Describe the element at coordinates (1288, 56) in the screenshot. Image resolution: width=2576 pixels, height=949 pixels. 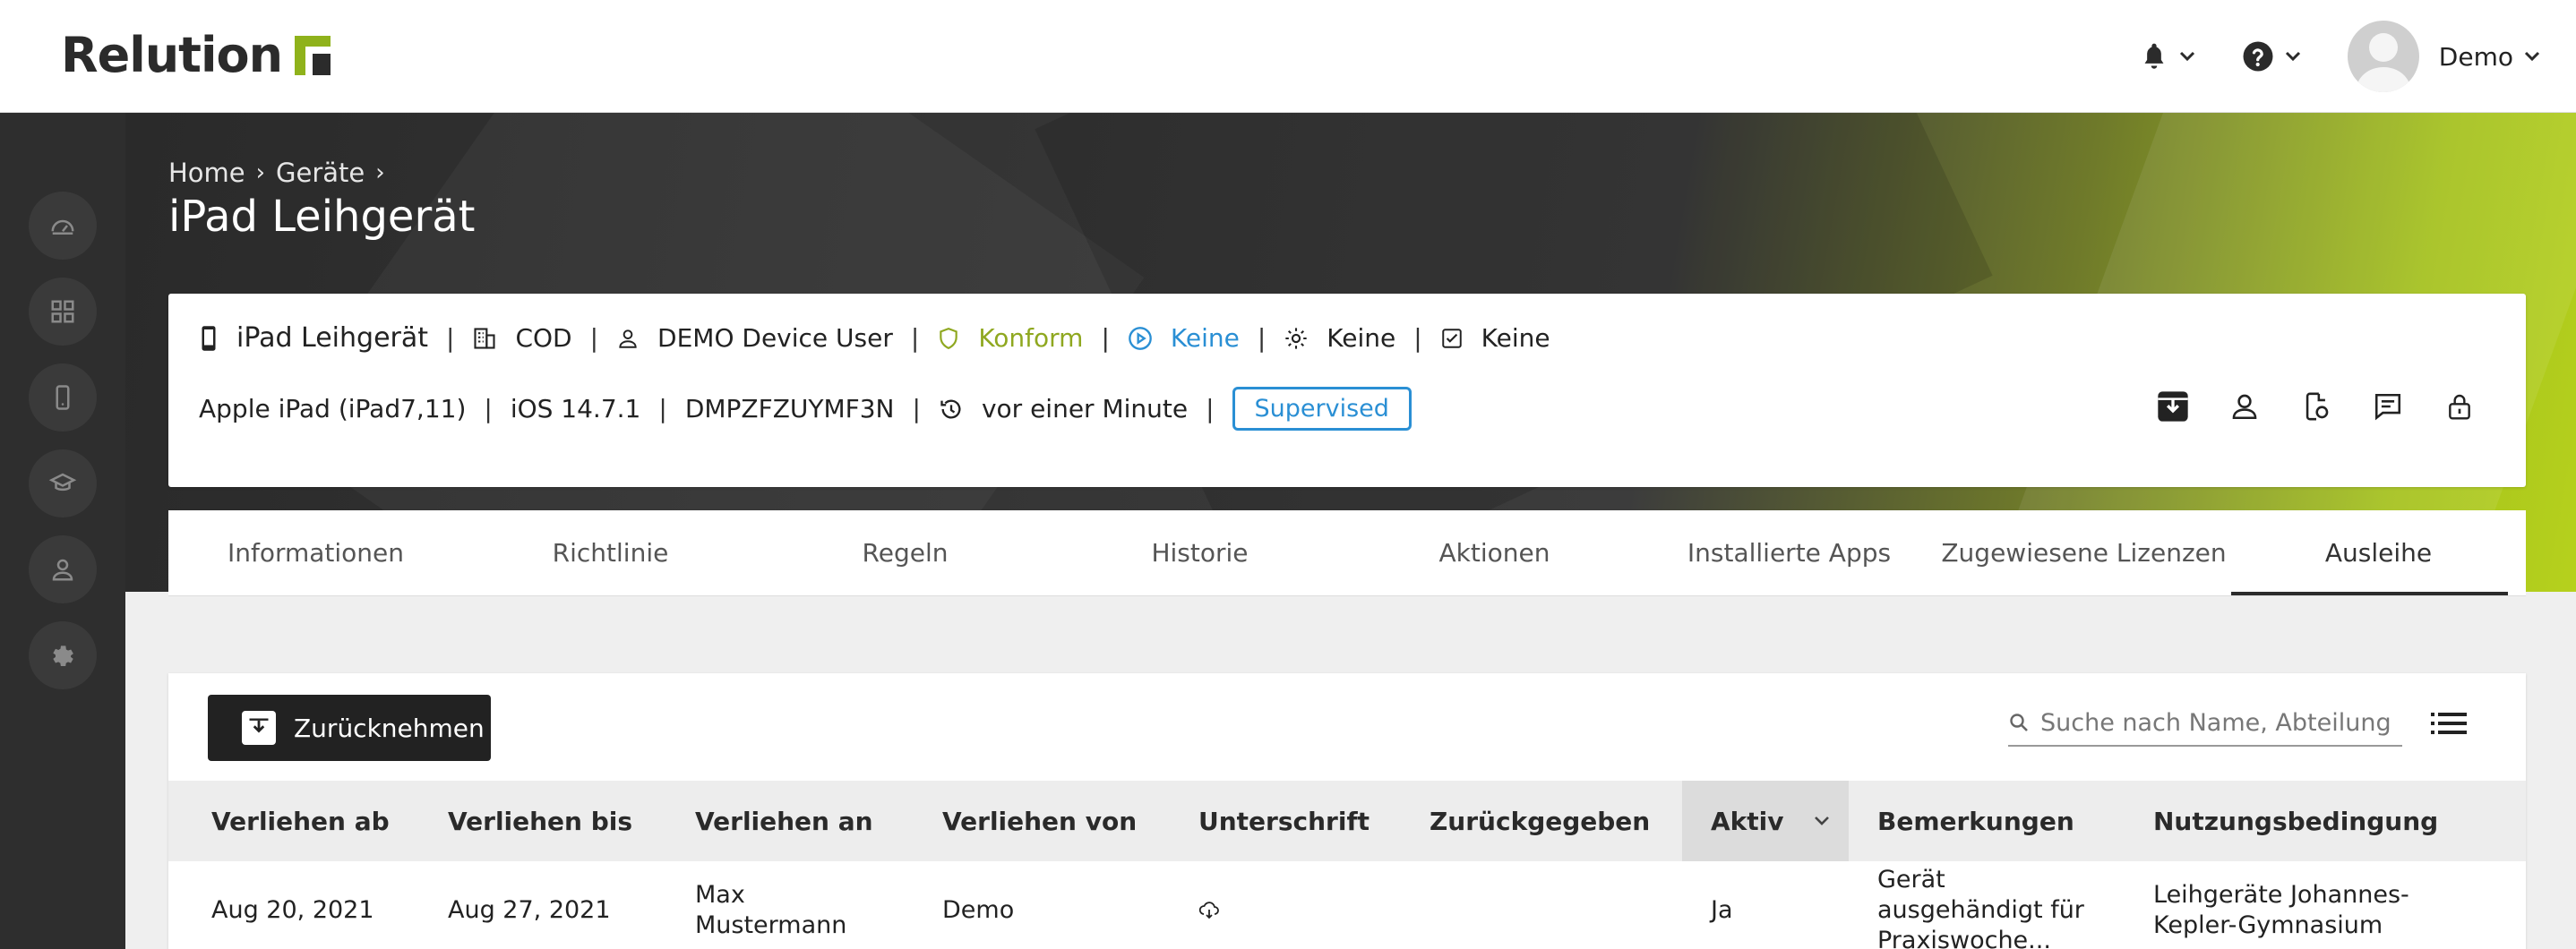
I see `top-bar: Relution Demo` at that location.